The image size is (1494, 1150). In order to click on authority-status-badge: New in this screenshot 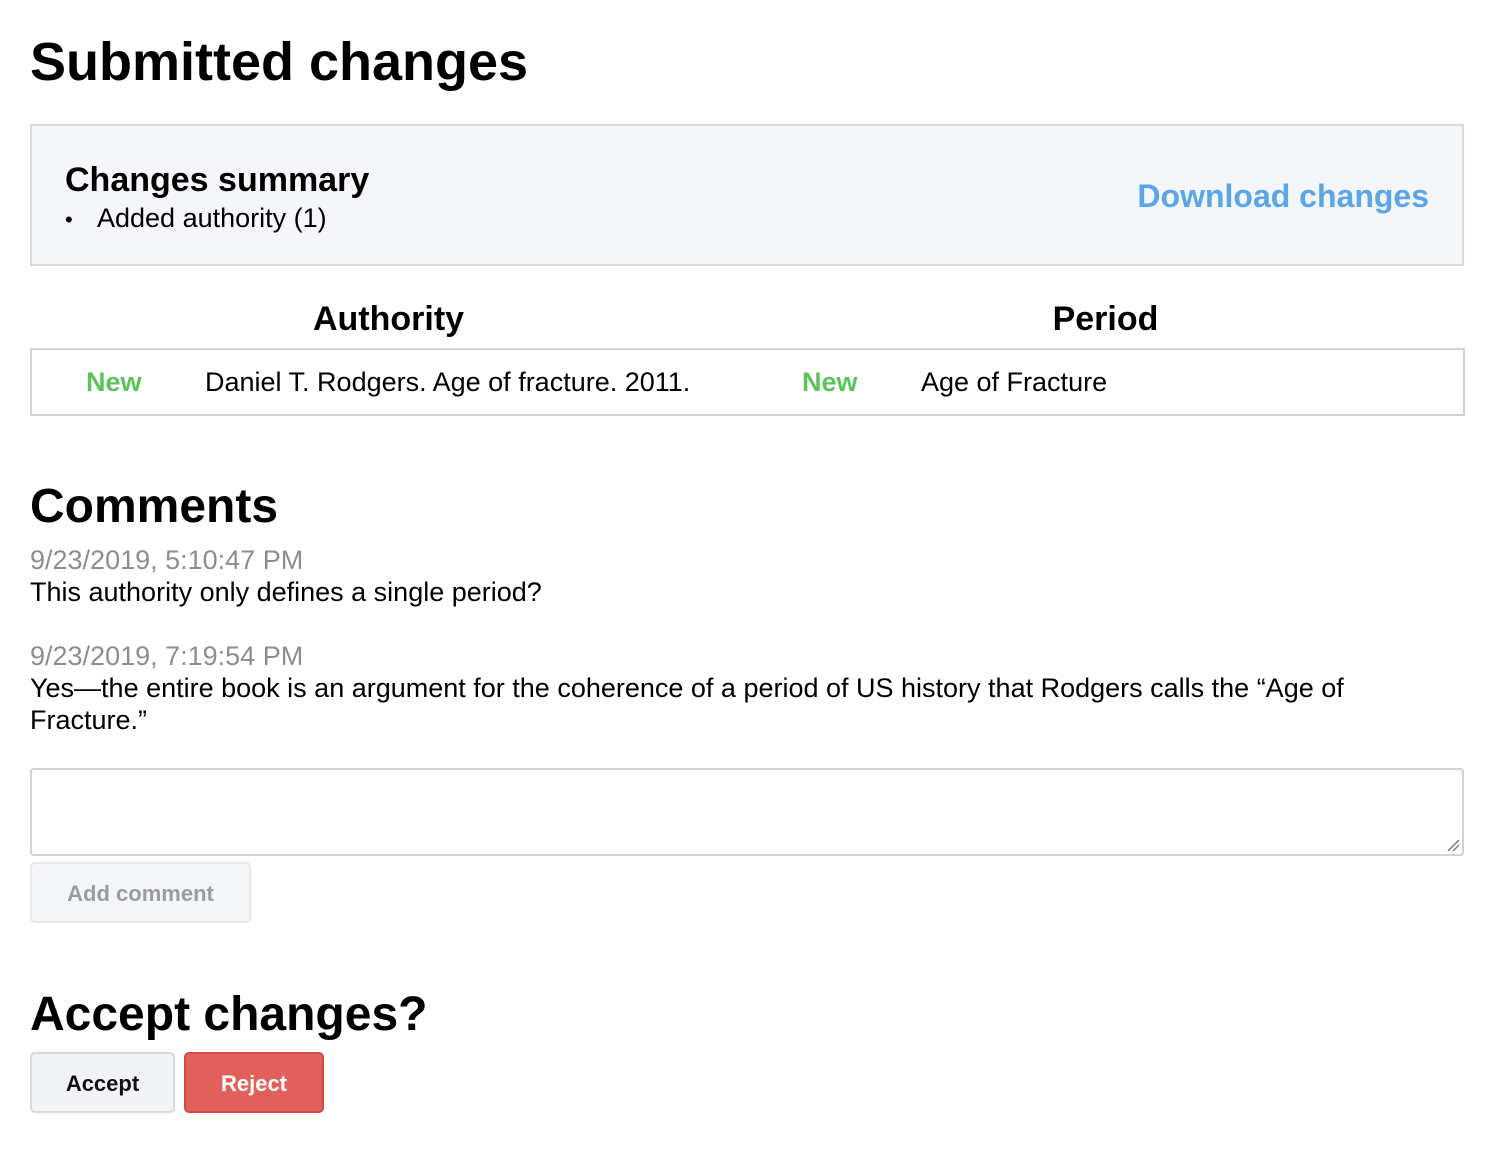, I will do `click(114, 382)`.